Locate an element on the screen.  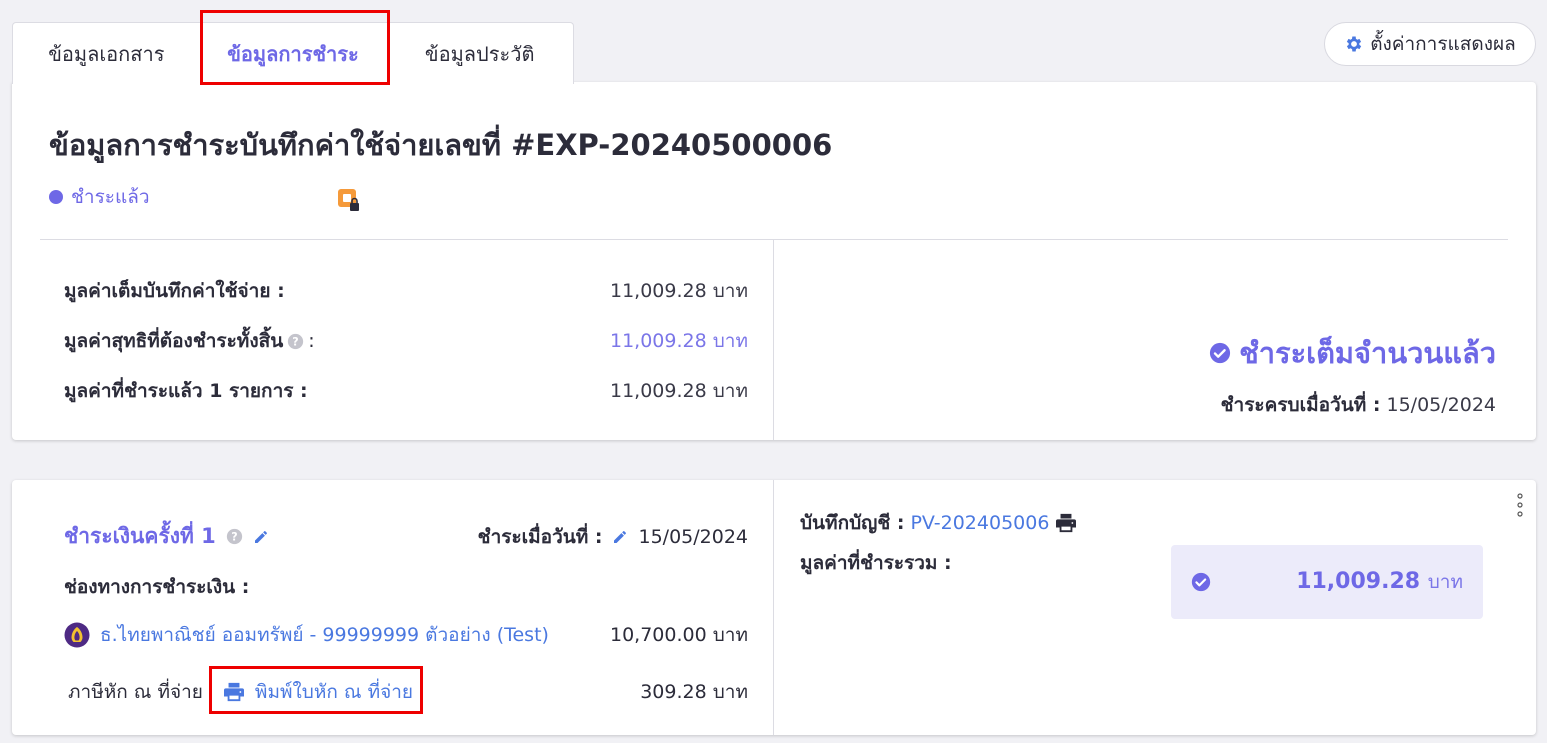
tab-payment-info: ข้อมูลการชำระ is located at coordinates (294, 47).